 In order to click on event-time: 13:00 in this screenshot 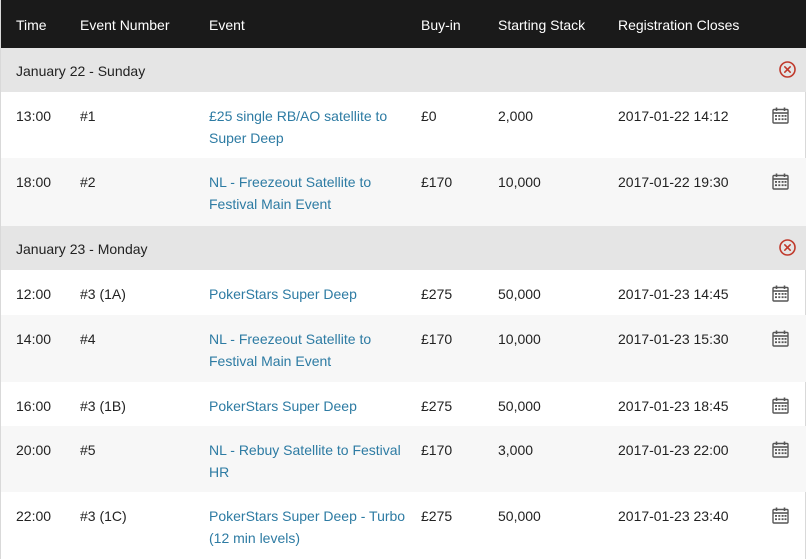, I will do `click(34, 116)`.